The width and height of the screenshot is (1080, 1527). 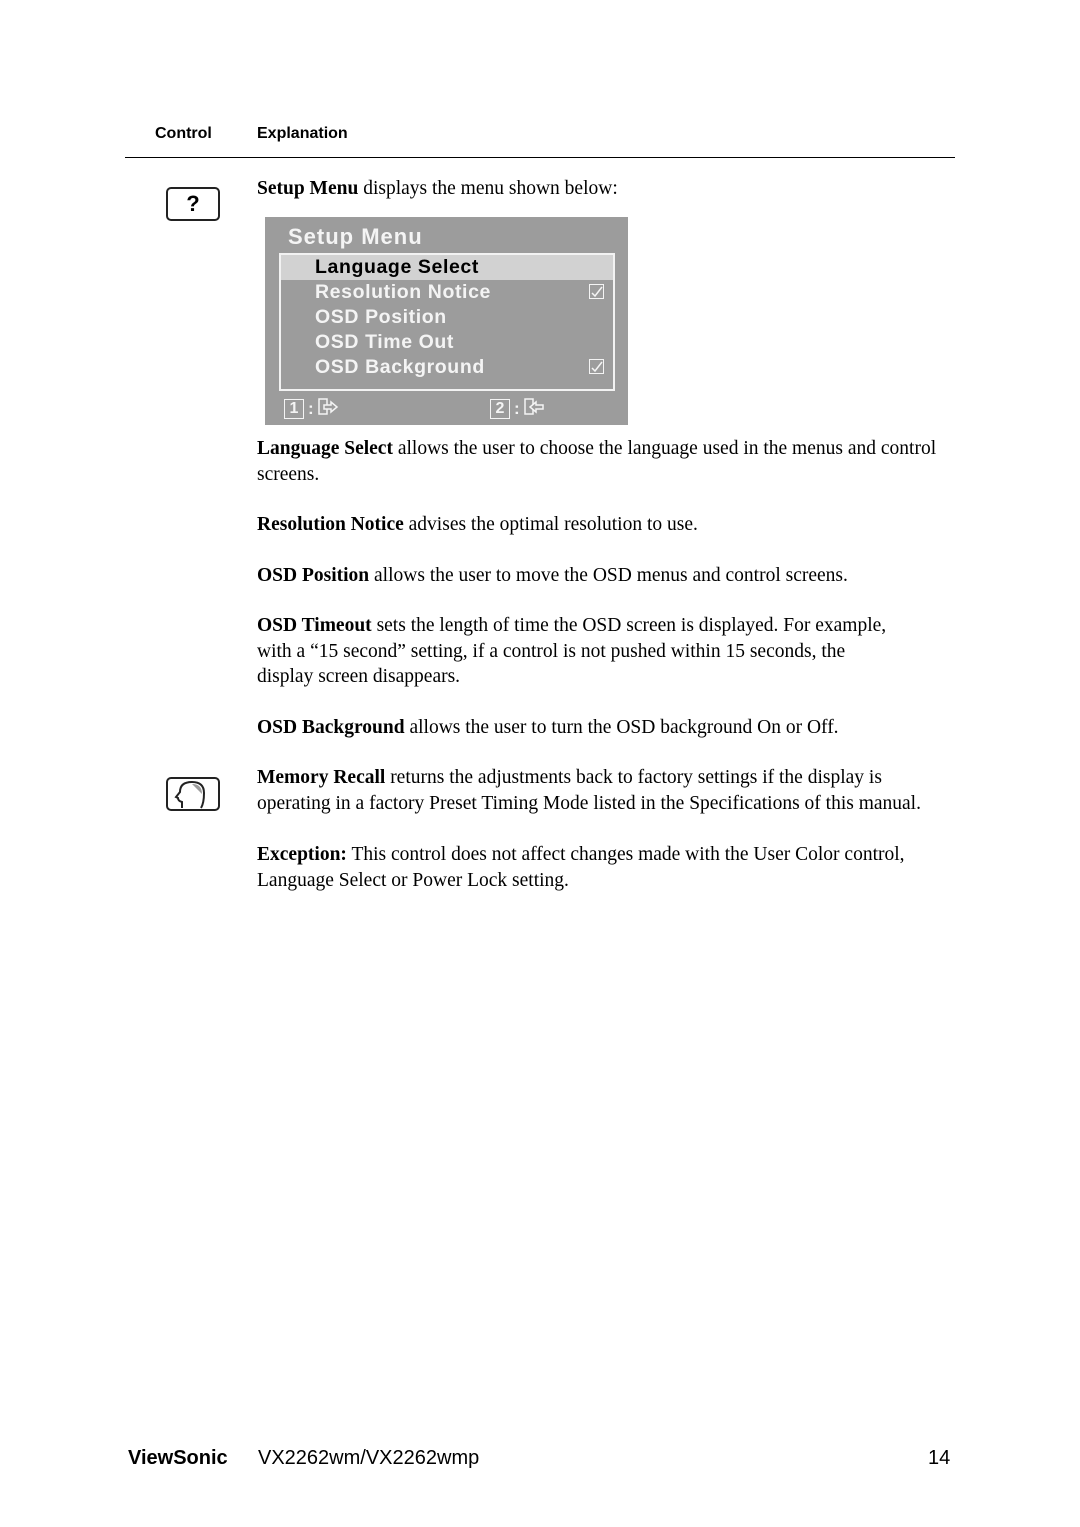 I want to click on osd-item-label: OSD Background, so click(x=400, y=367).